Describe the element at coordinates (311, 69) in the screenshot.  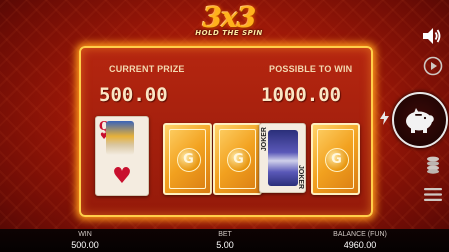
I see `possible-to-win-label: POSSIBLE TO WIN` at that location.